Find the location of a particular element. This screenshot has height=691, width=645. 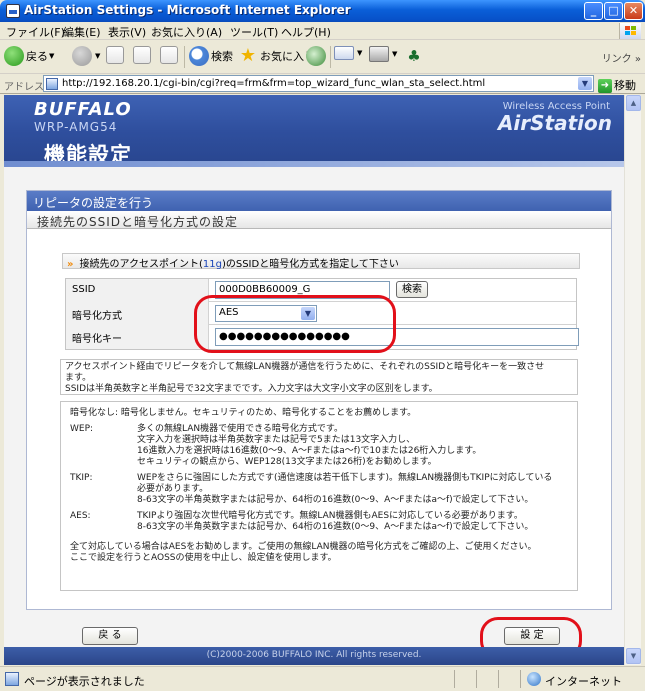

go-button: ➜ 移動 is located at coordinates (617, 85).